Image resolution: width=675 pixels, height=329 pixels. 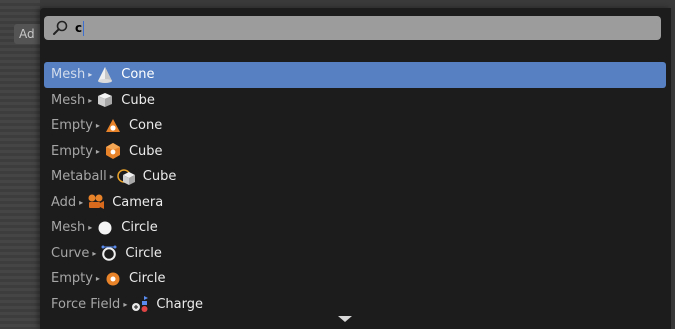 I want to click on result-category: Curve, so click(x=70, y=253).